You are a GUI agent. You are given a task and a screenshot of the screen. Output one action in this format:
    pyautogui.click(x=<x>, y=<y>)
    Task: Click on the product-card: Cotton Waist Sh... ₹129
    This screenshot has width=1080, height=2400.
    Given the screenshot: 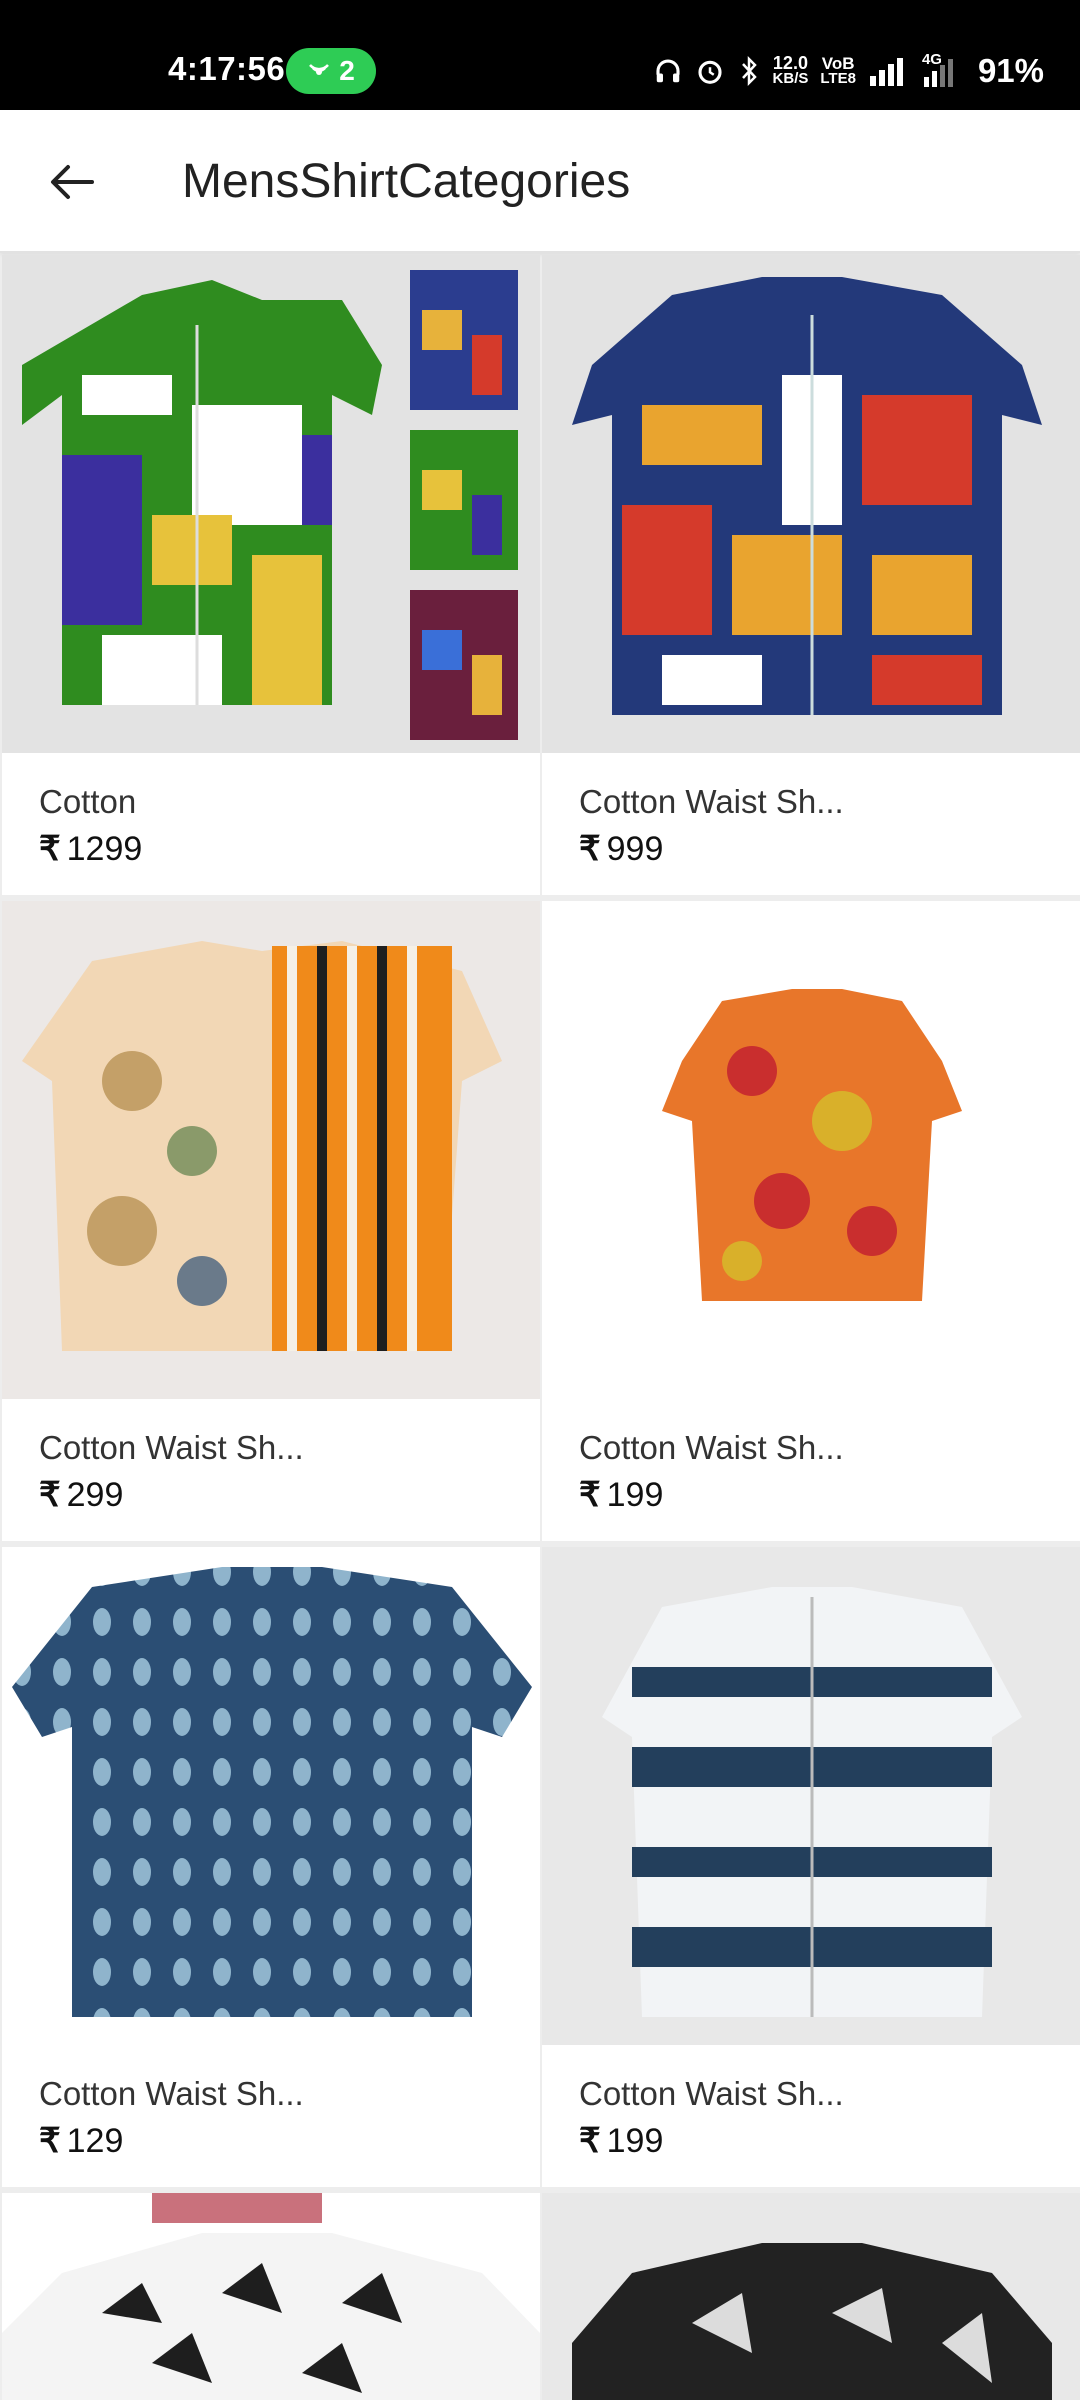 What is the action you would take?
    pyautogui.click(x=271, y=1867)
    